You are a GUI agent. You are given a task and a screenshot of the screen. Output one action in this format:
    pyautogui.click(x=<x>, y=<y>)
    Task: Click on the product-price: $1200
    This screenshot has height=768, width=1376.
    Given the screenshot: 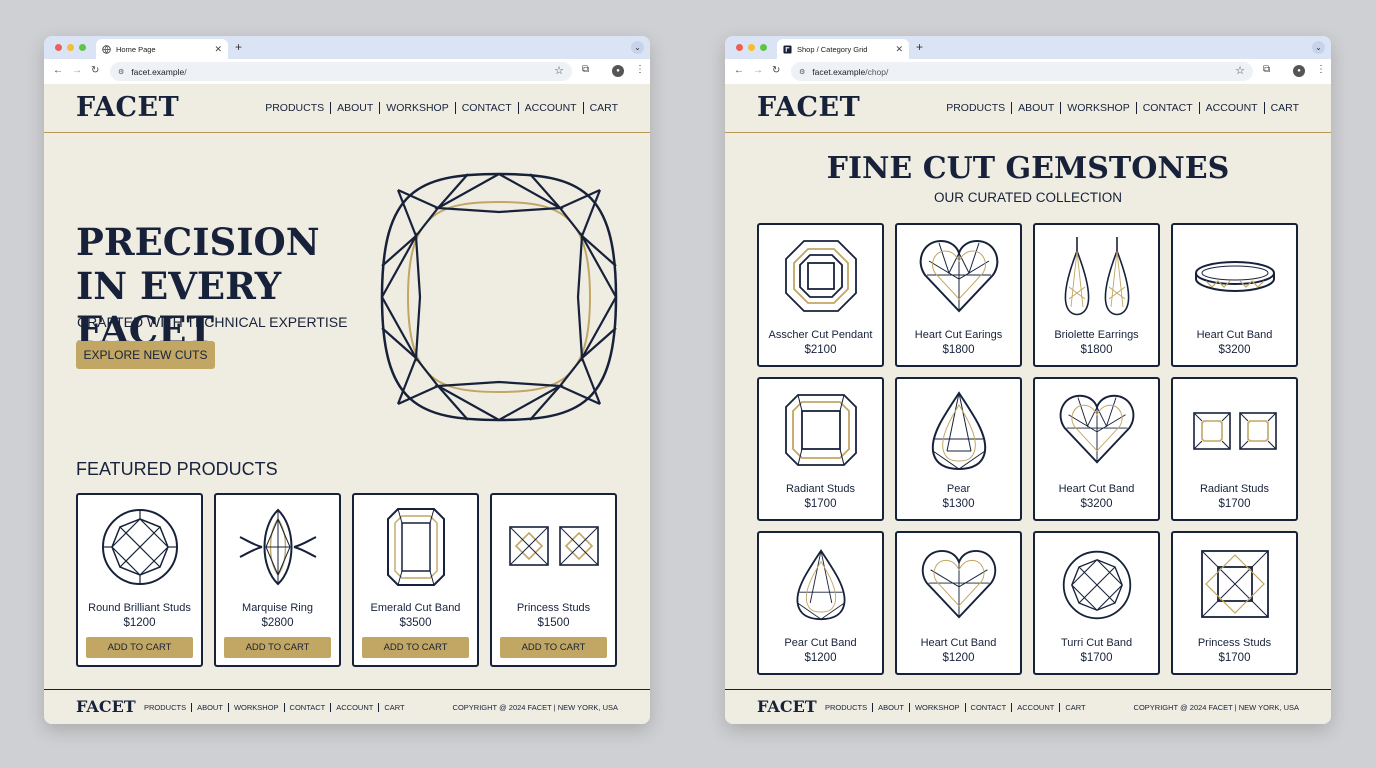 What is the action you would take?
    pyautogui.click(x=958, y=658)
    